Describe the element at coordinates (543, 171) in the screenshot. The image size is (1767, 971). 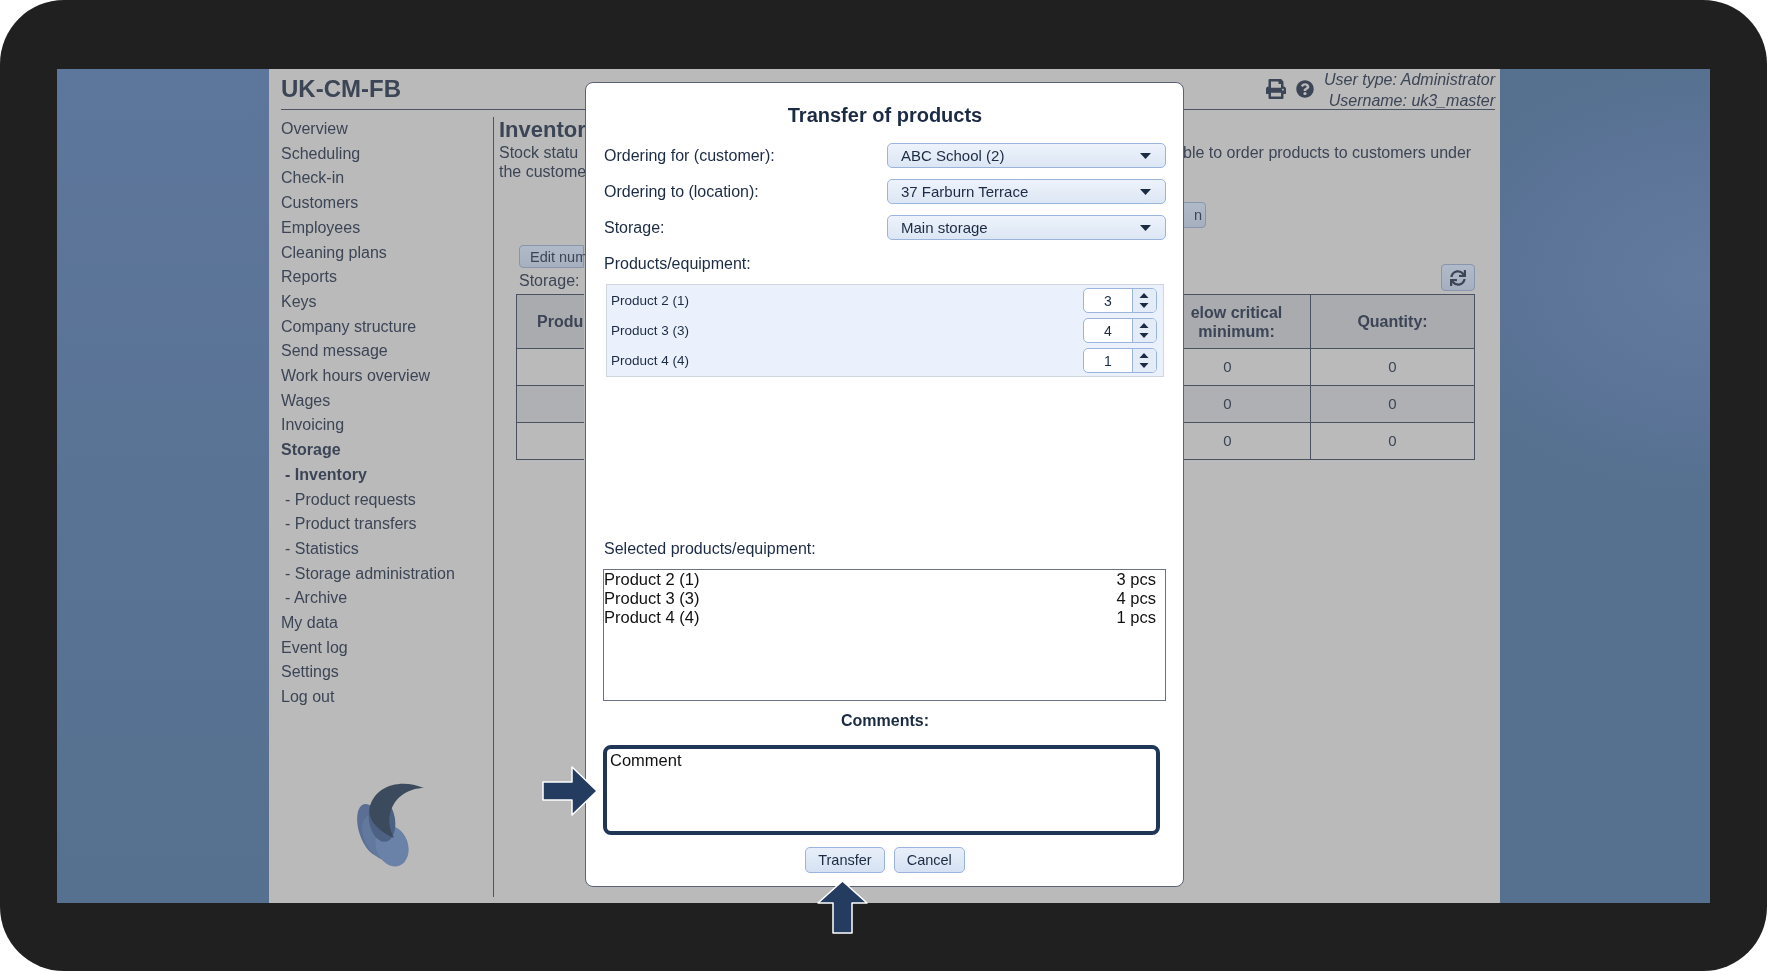
I see `description-text: the custome` at that location.